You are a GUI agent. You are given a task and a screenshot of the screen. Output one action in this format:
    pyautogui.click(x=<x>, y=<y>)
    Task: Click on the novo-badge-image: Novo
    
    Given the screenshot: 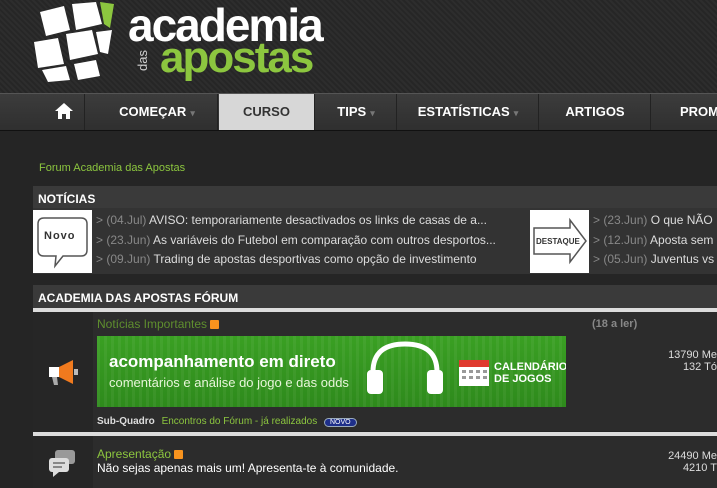 What is the action you would take?
    pyautogui.click(x=62, y=241)
    